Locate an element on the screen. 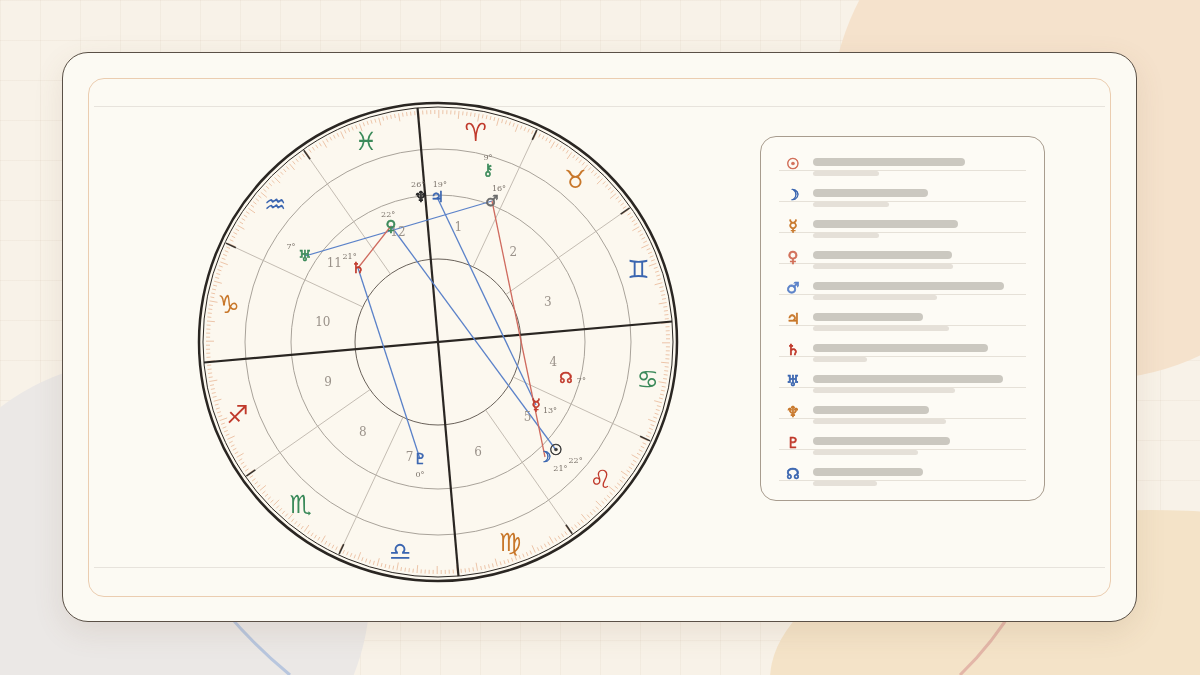 The image size is (1200, 675). planet-symbol: ♀ is located at coordinates (793, 257).